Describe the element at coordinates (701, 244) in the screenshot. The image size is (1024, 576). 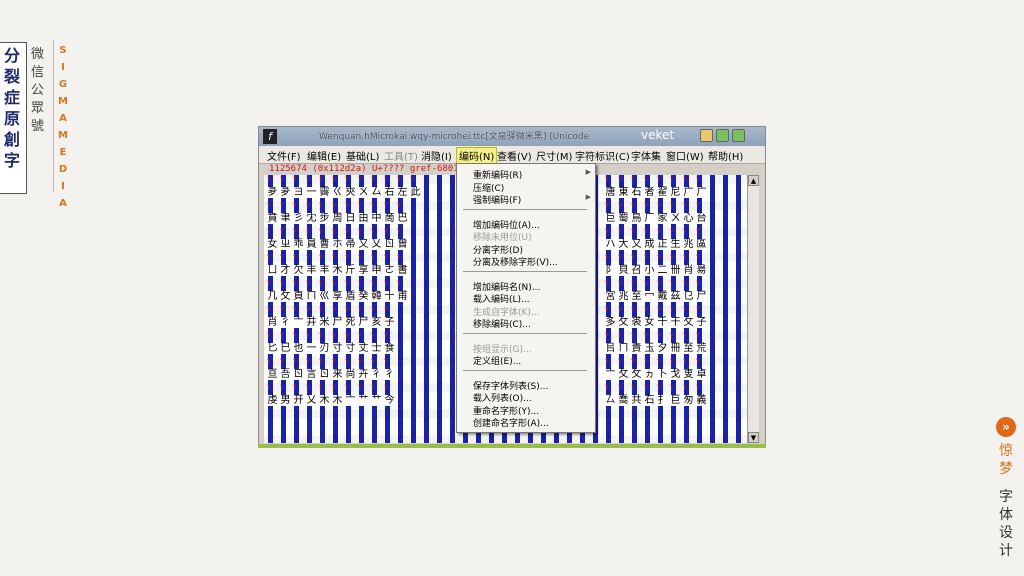
I see `glyph-cell: 區` at that location.